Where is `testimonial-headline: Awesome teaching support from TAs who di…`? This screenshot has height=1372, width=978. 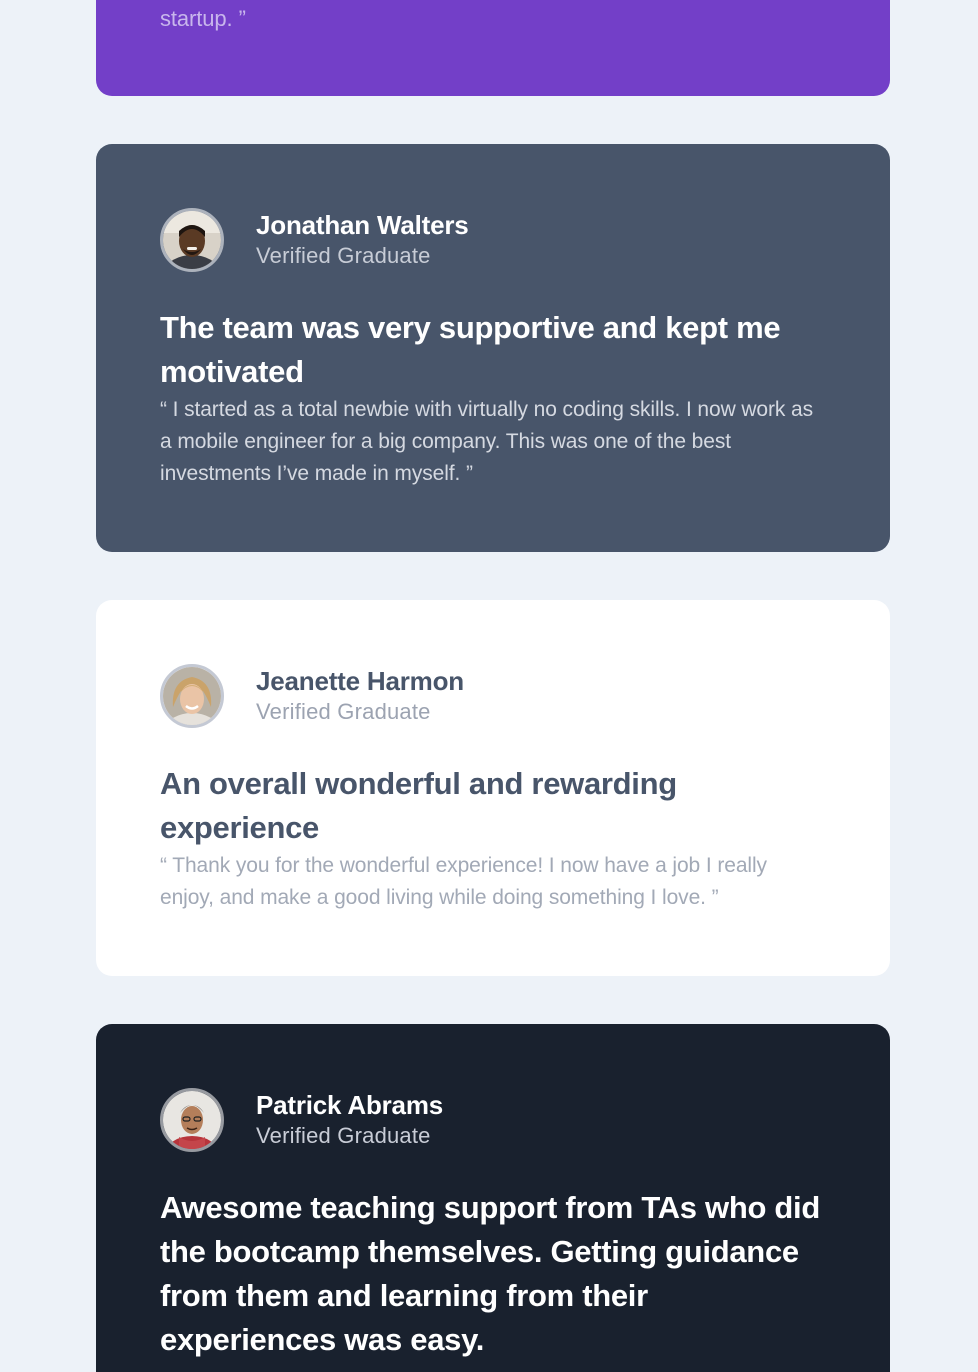 testimonial-headline: Awesome teaching support from TAs who di… is located at coordinates (490, 1273).